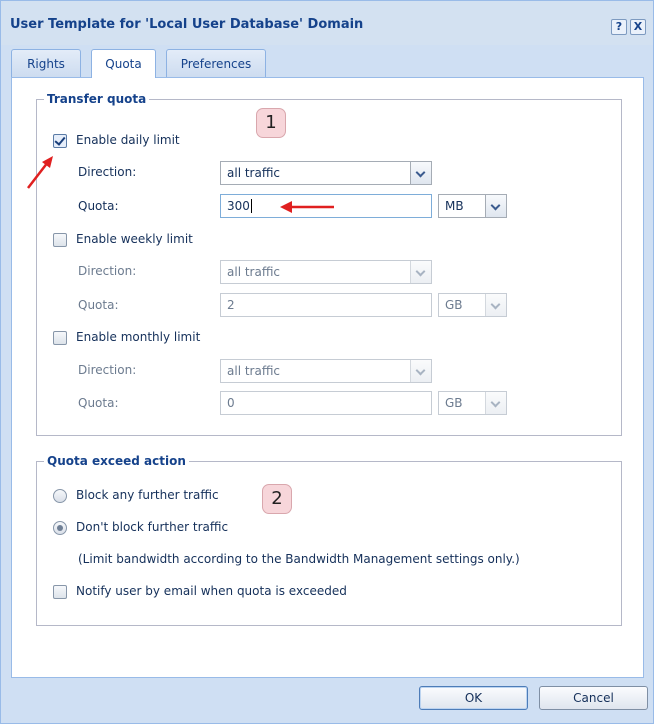 The width and height of the screenshot is (654, 724). What do you see at coordinates (98, 206) in the screenshot?
I see `daily-quota-label: Quota:` at bounding box center [98, 206].